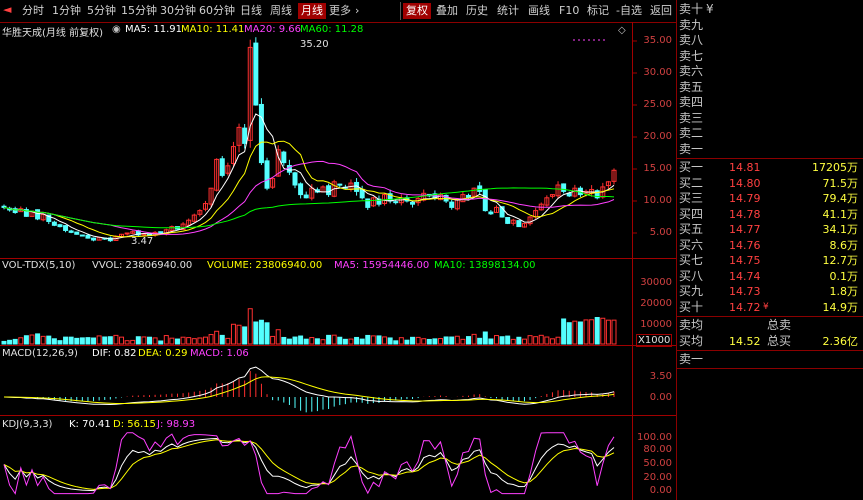 Image resolution: width=863 pixels, height=500 pixels. What do you see at coordinates (691, 117) in the screenshot?
I see `sell-level-label: 卖三` at bounding box center [691, 117].